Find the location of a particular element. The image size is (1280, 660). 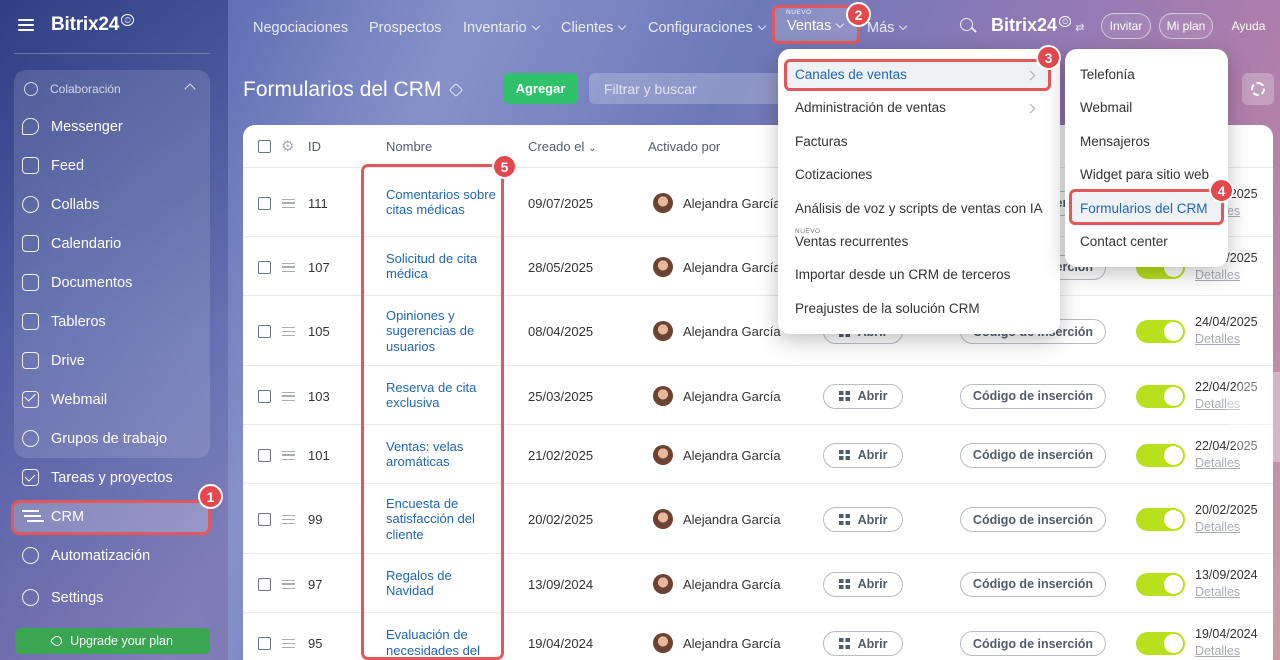

sidebar-item-tareas: Tareas y proyectos is located at coordinates (97, 477).